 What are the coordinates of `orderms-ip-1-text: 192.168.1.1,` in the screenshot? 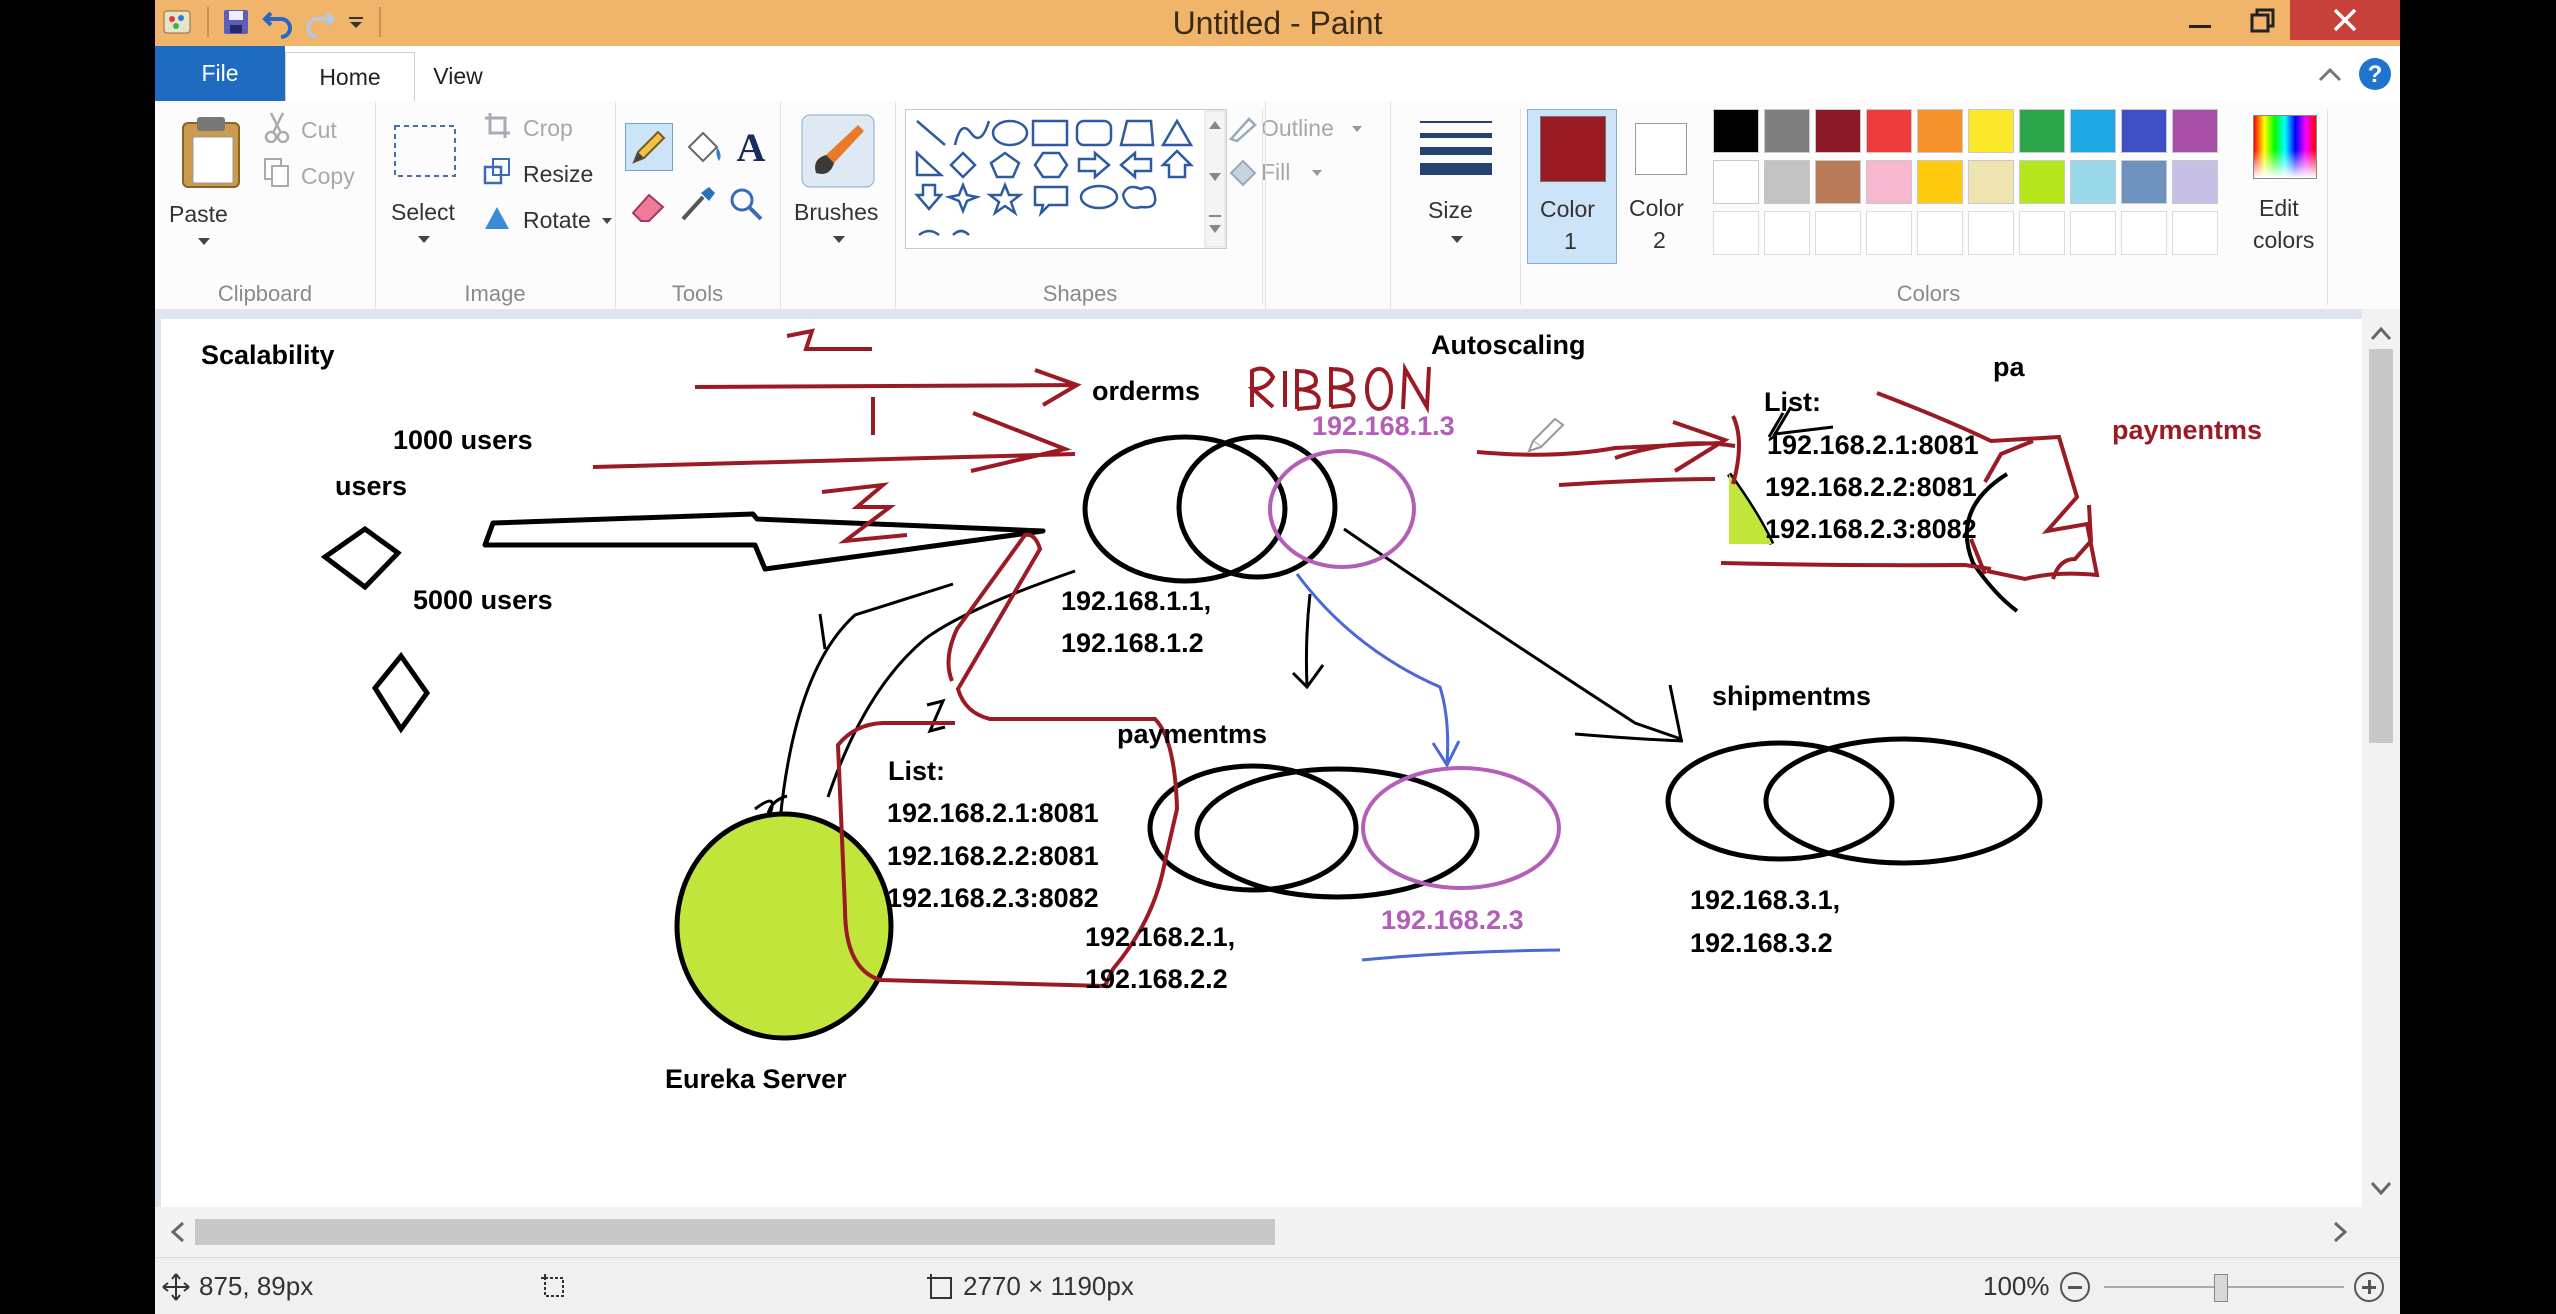 It's located at (1136, 601).